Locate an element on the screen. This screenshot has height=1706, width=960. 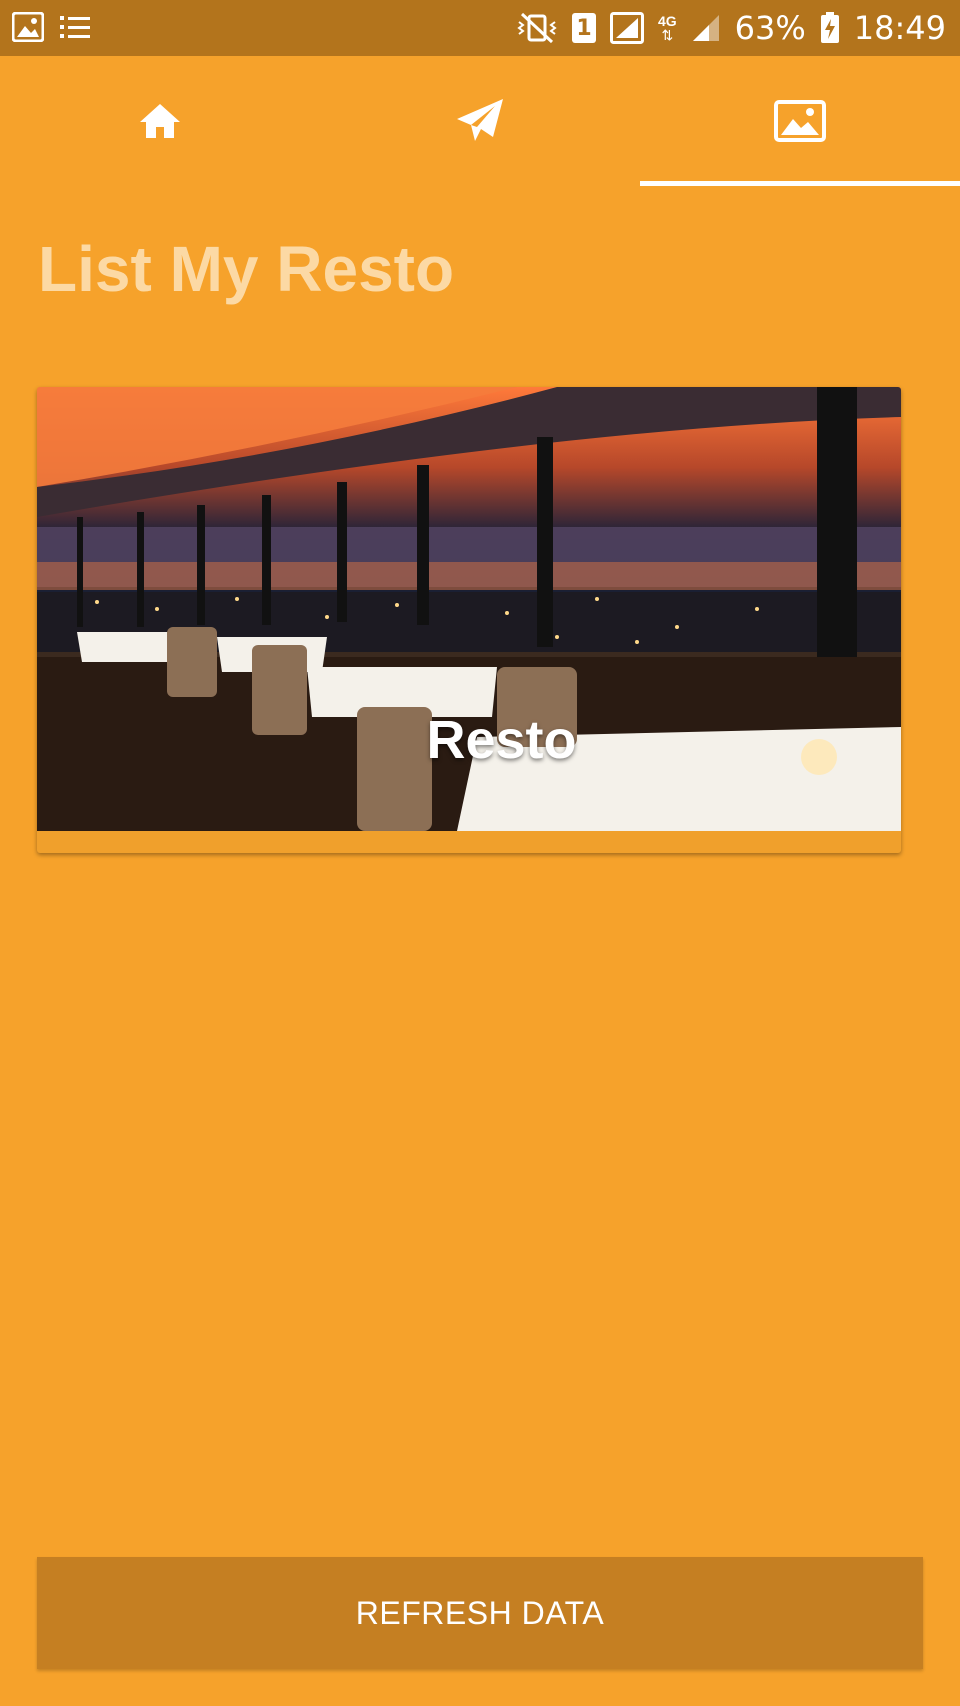
sim-number: 1 is located at coordinates (584, 28).